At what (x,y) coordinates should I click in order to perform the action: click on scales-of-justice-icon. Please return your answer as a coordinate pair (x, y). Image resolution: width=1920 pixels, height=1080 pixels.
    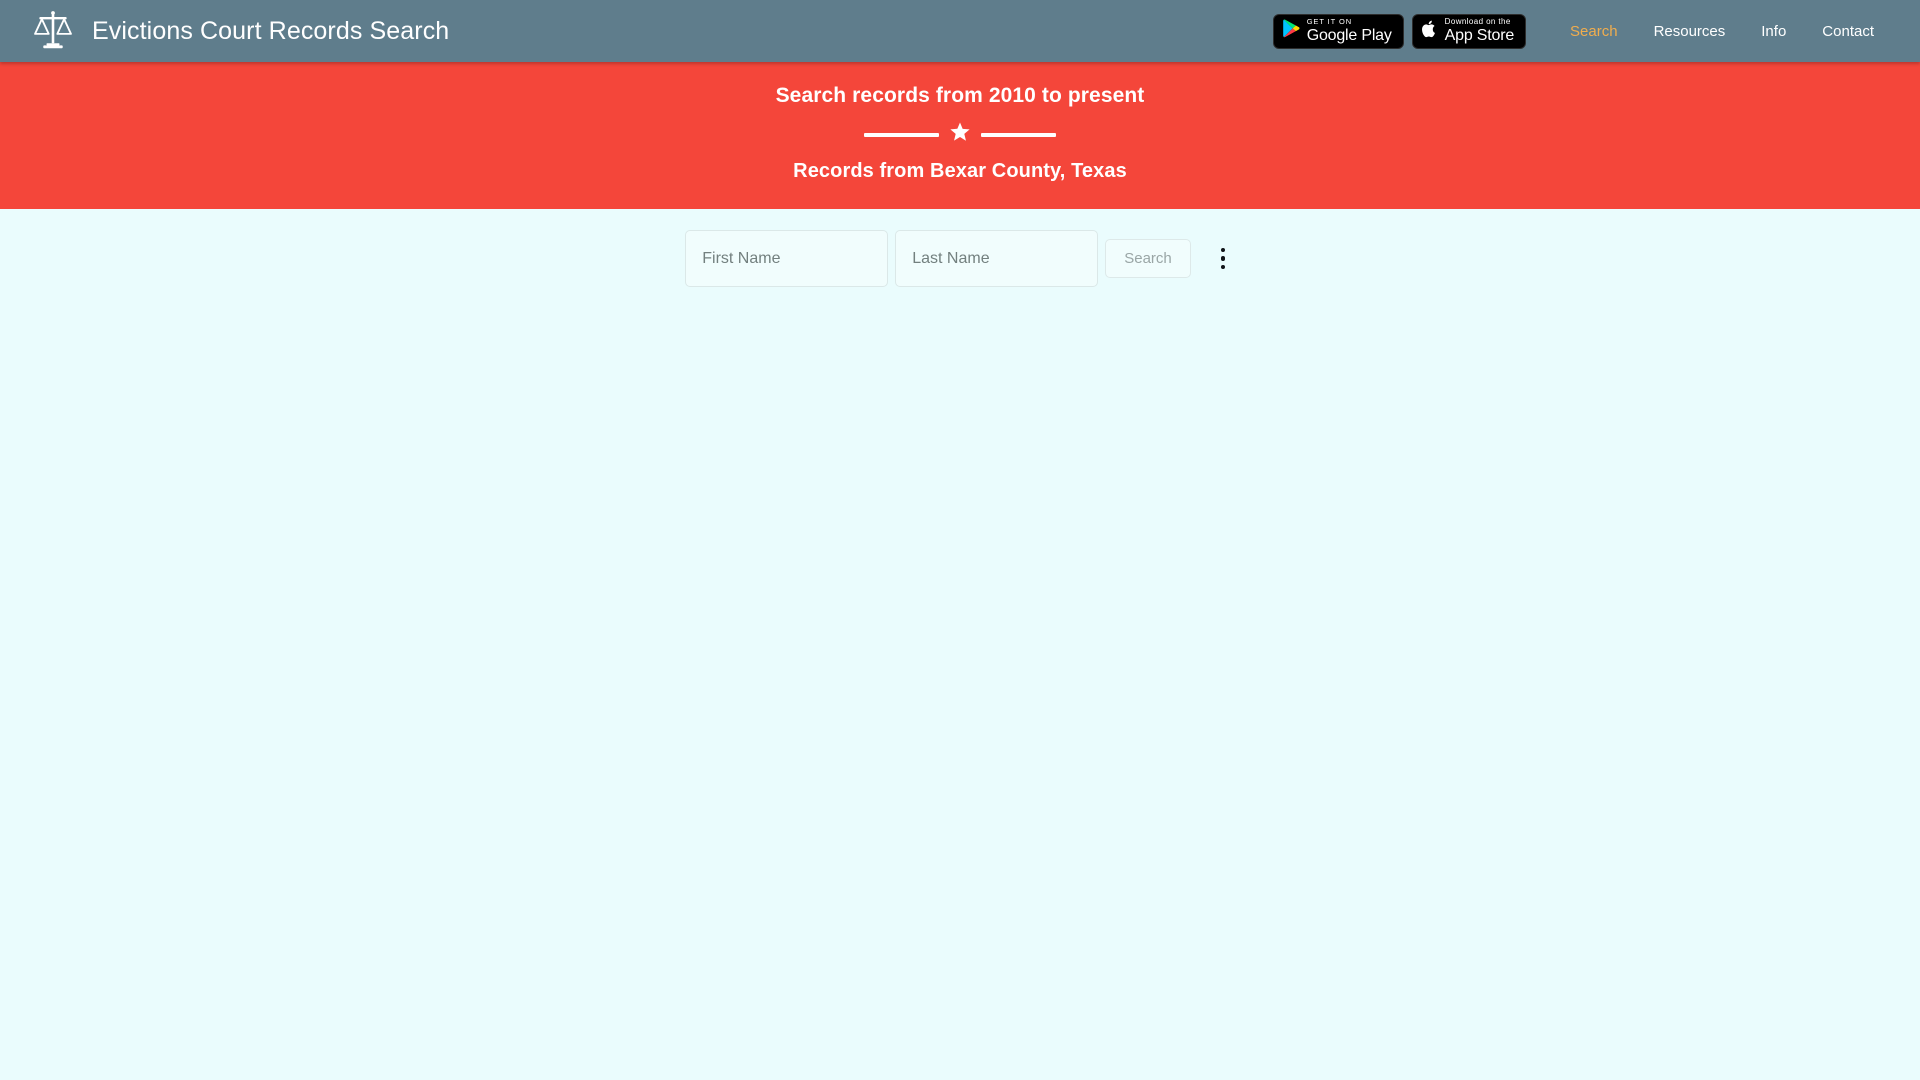
    Looking at the image, I should click on (53, 31).